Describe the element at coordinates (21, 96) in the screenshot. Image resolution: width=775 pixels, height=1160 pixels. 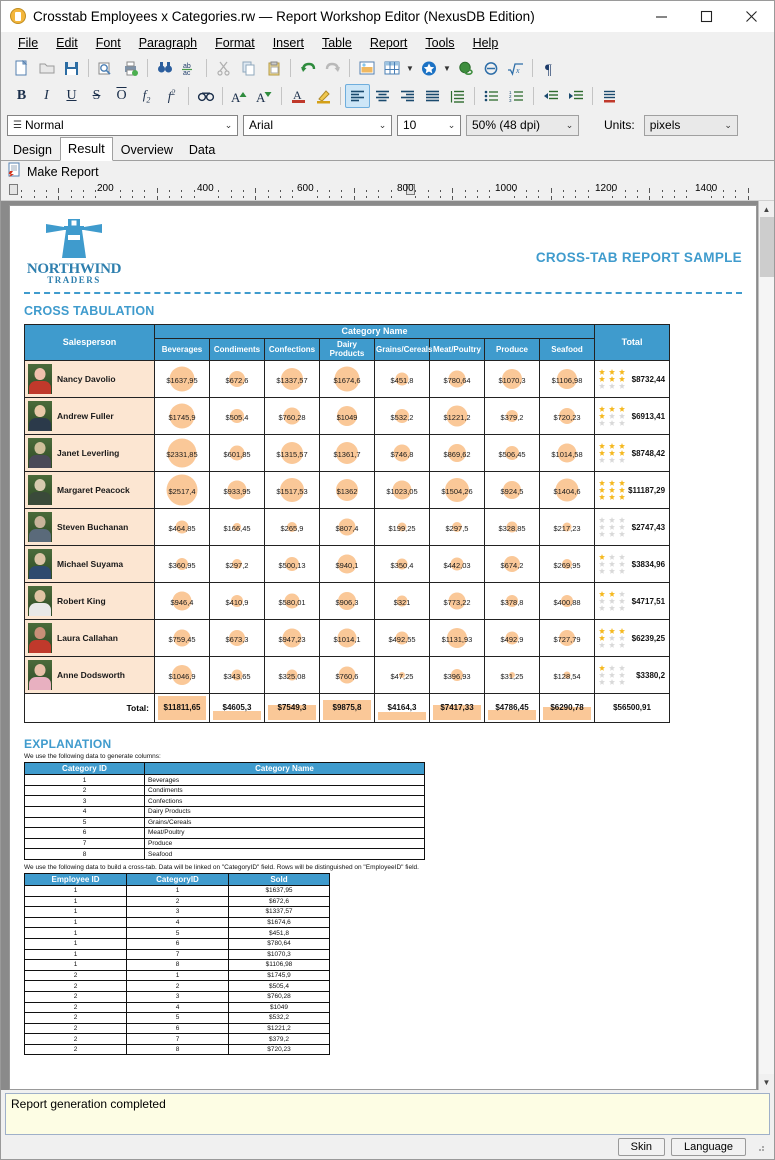
I see `bold-button: B` at that location.